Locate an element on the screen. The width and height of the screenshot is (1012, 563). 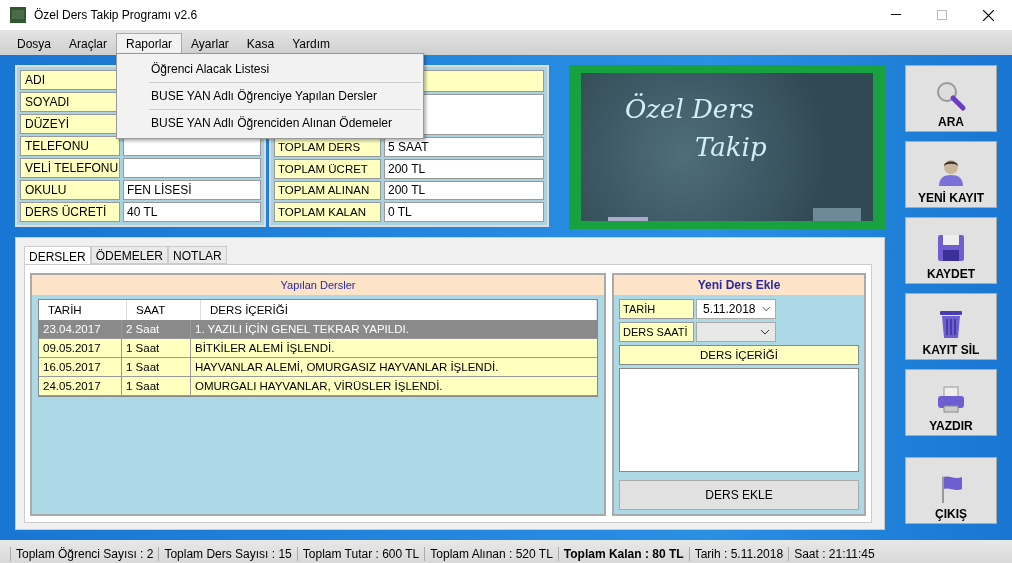
field-label: VELİ TELEFONU is located at coordinates (70, 168).